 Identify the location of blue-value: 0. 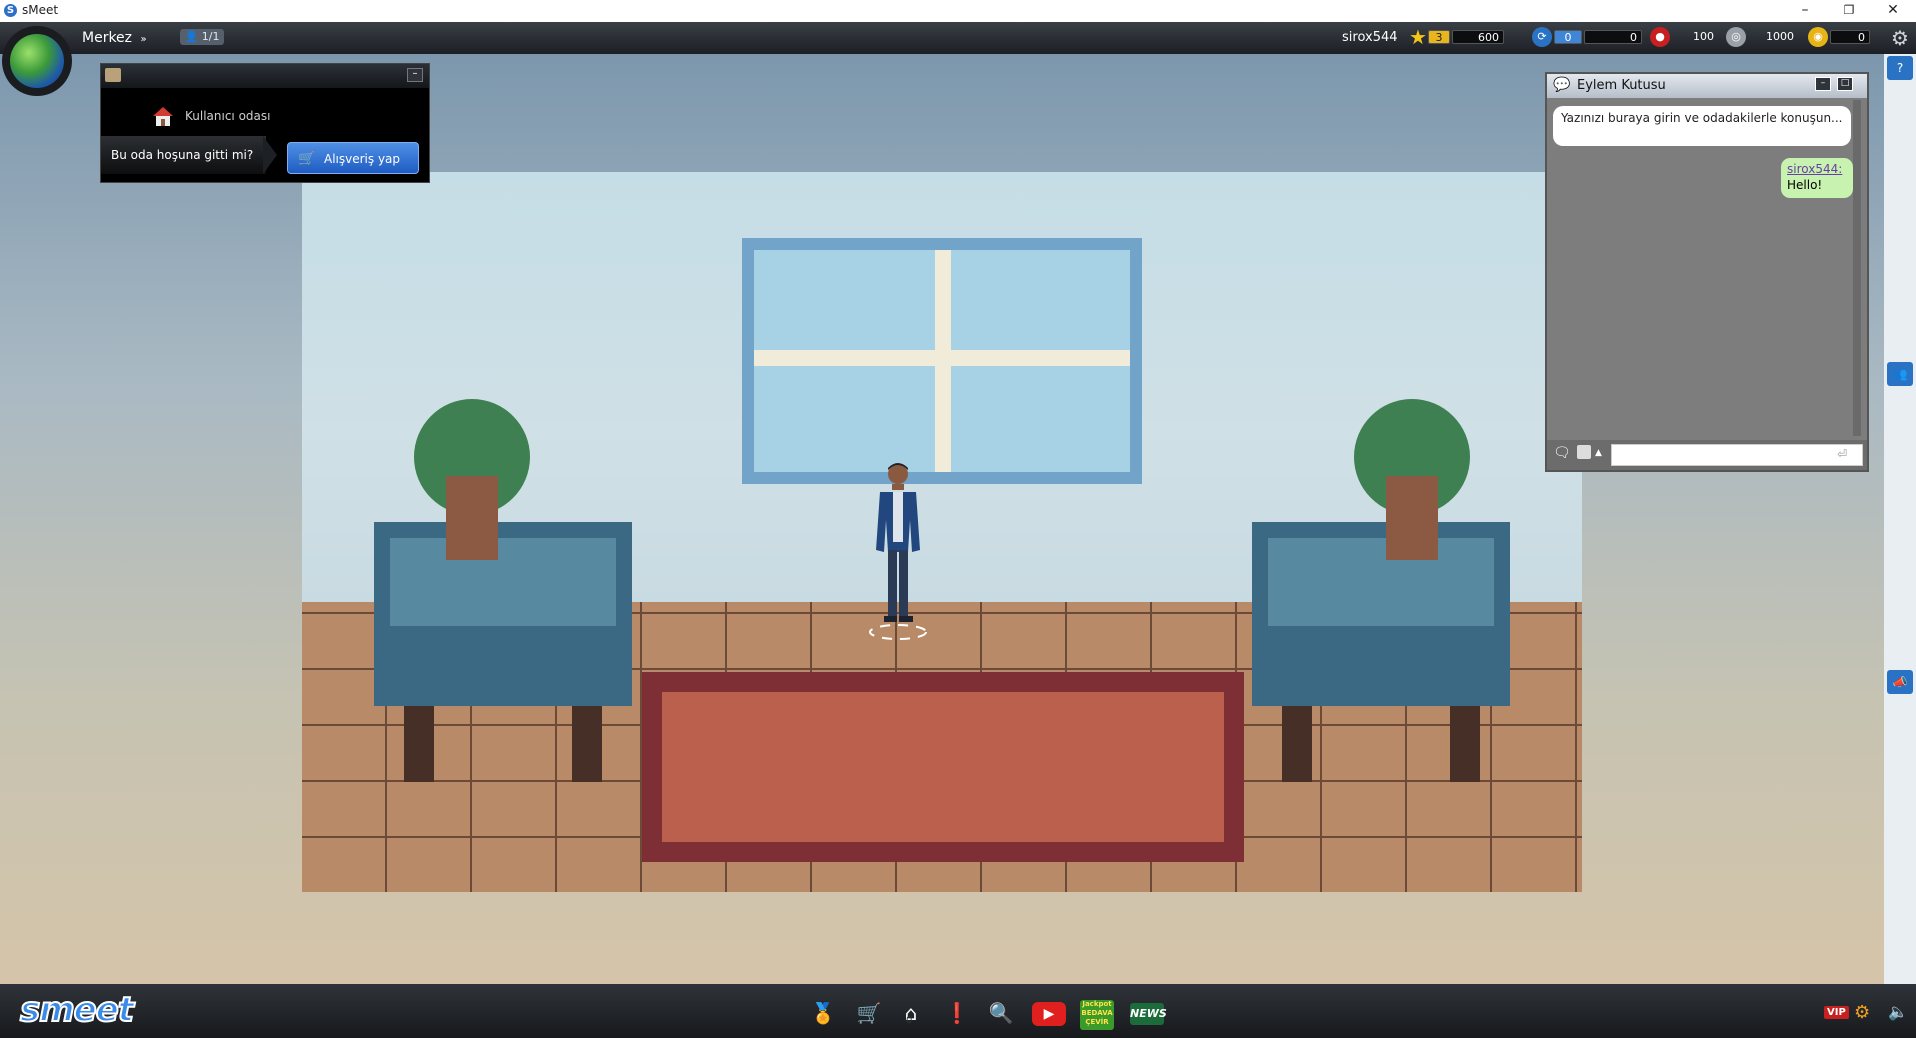
(1613, 37).